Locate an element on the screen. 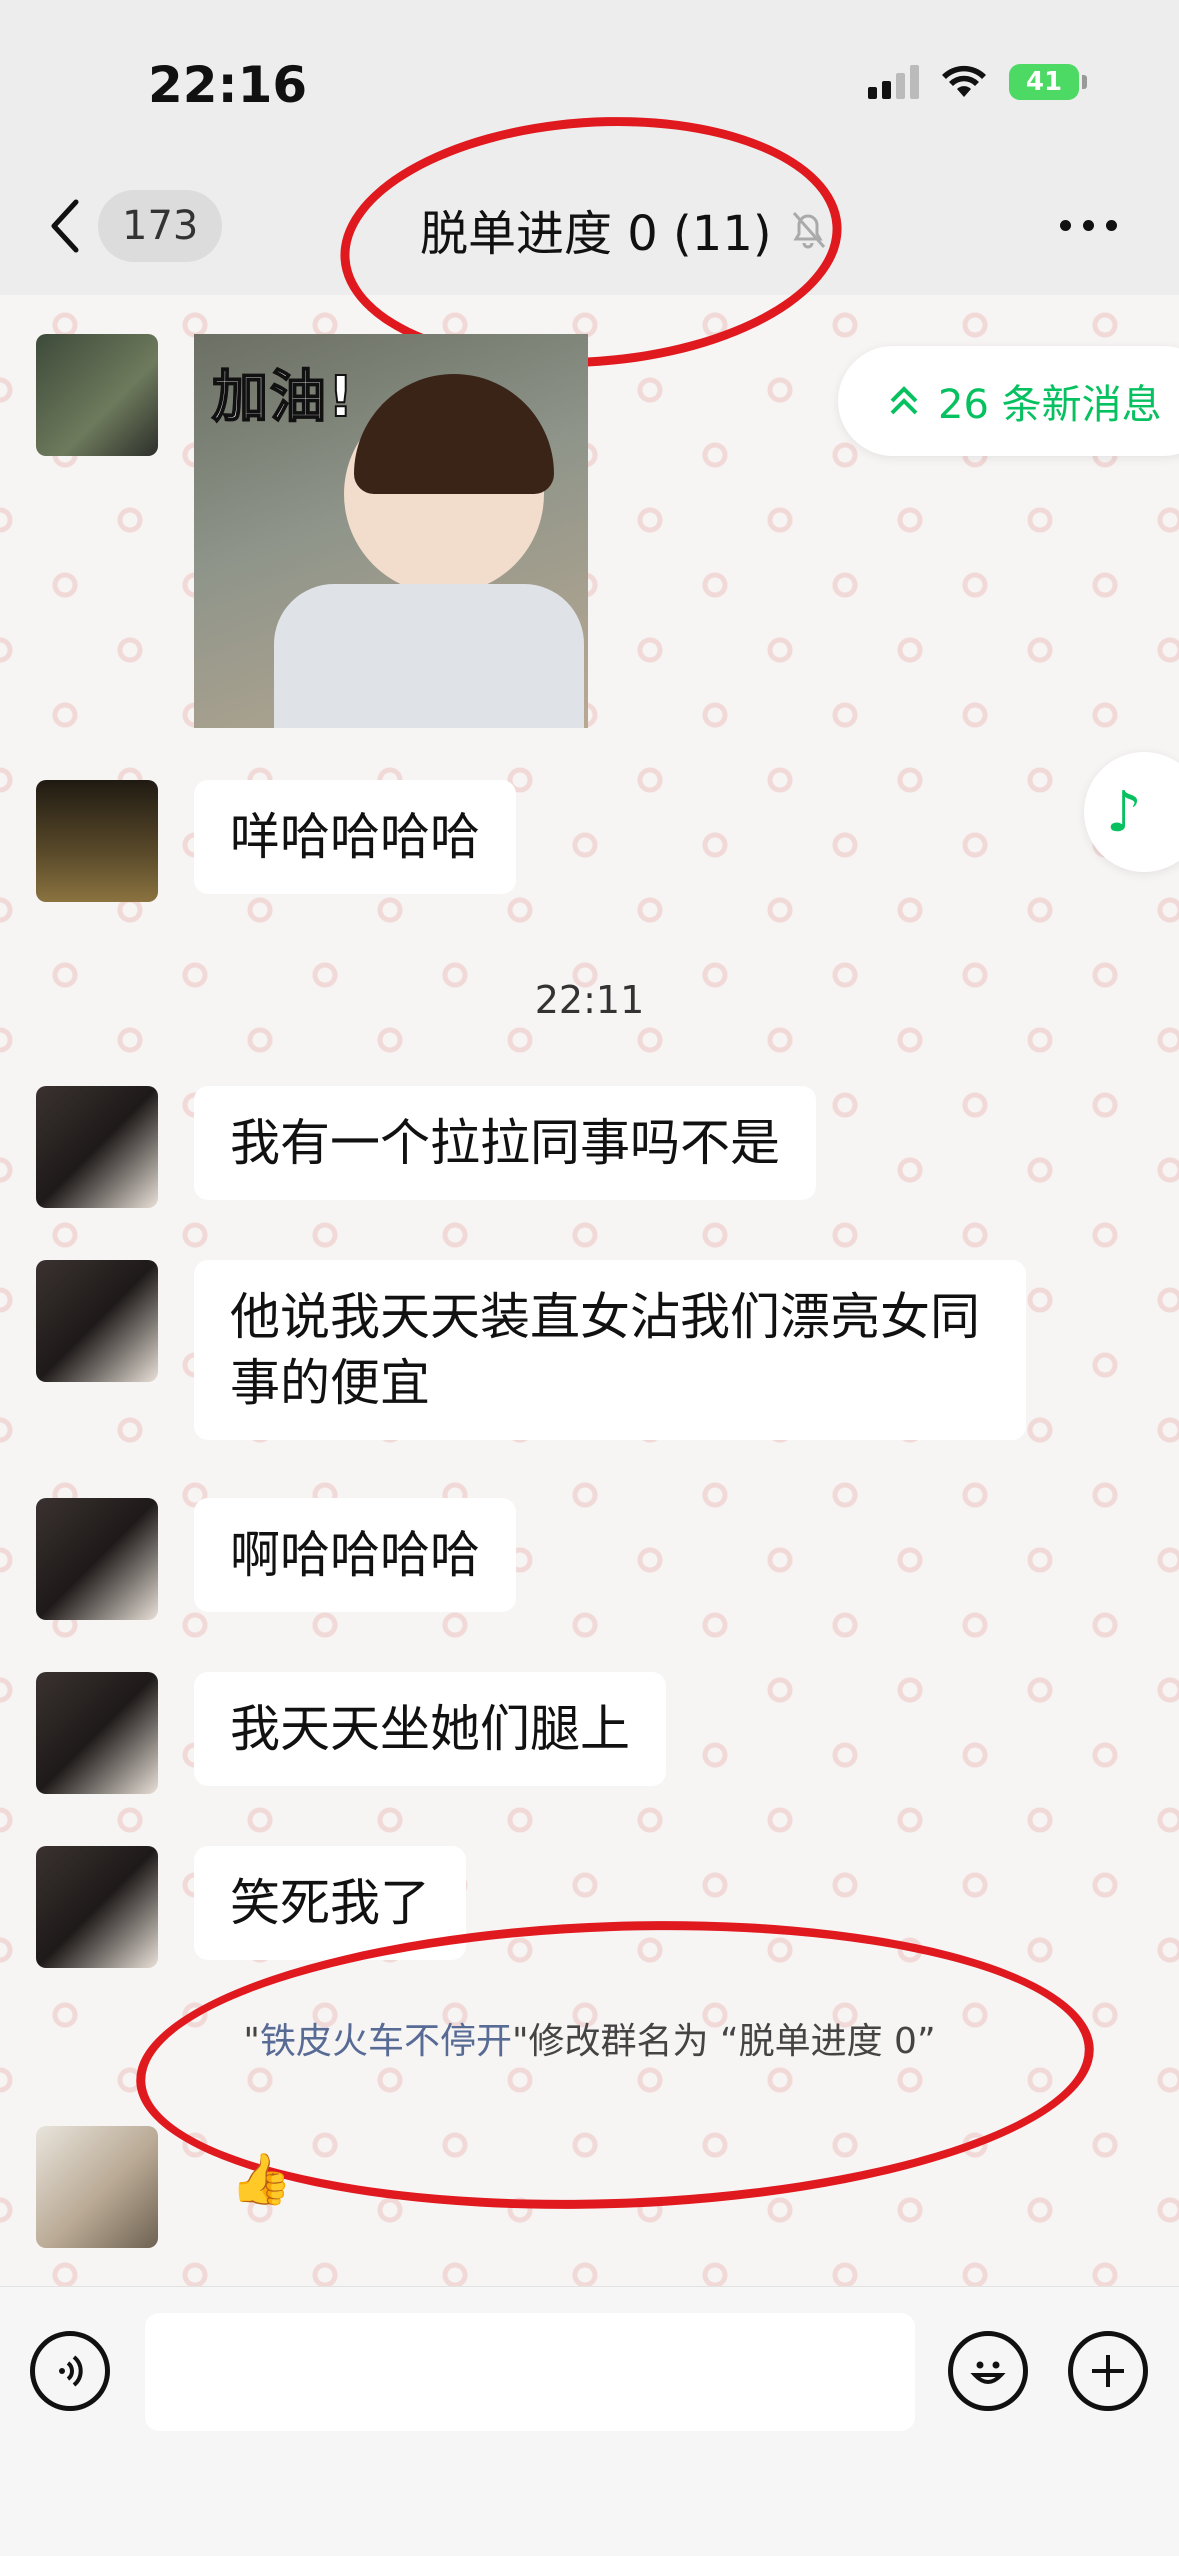 This screenshot has width=1179, height=2556. unread-count-badge: 173 is located at coordinates (160, 226).